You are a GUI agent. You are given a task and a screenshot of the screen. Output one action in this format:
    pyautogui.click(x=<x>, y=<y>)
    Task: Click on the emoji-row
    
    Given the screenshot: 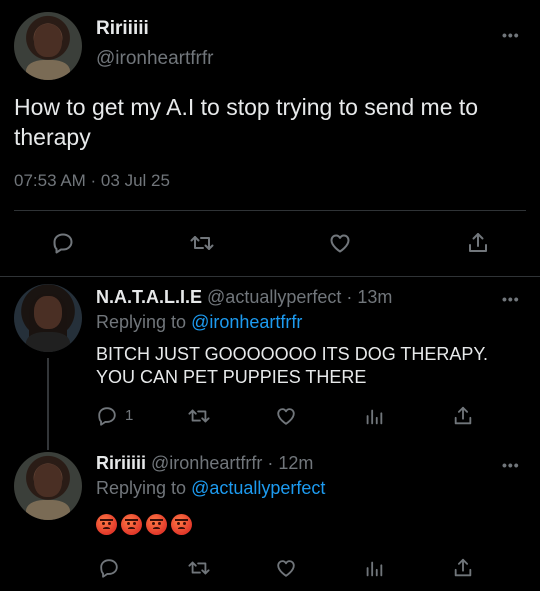 What is the action you would take?
    pyautogui.click(x=144, y=524)
    